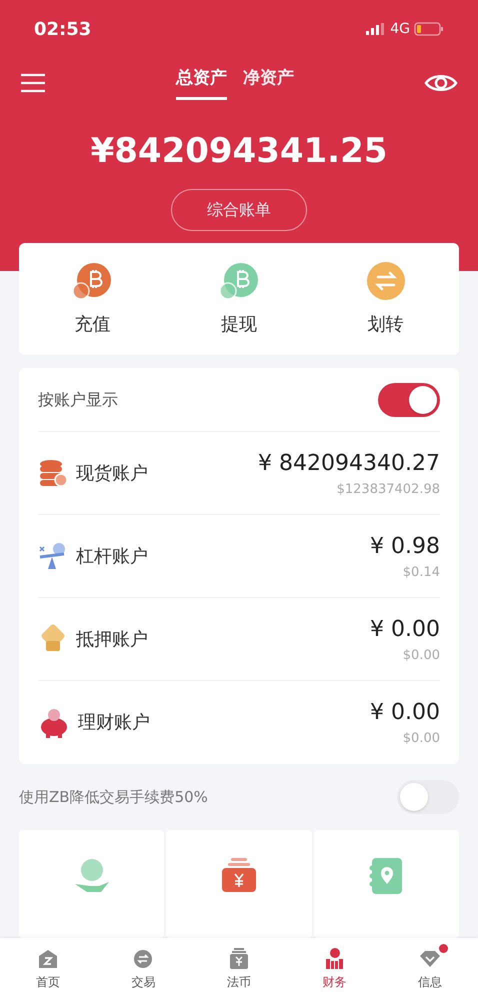  Describe the element at coordinates (112, 556) in the screenshot. I see `account-name: 杠杆账户` at that location.